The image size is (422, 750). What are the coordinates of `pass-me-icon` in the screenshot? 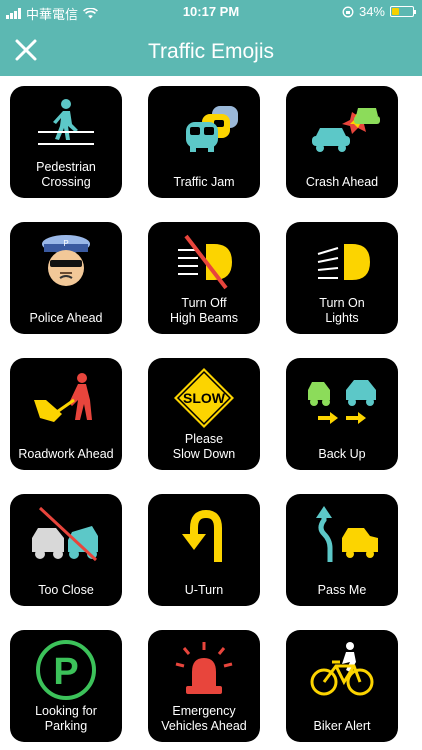 It's located at (347, 534).